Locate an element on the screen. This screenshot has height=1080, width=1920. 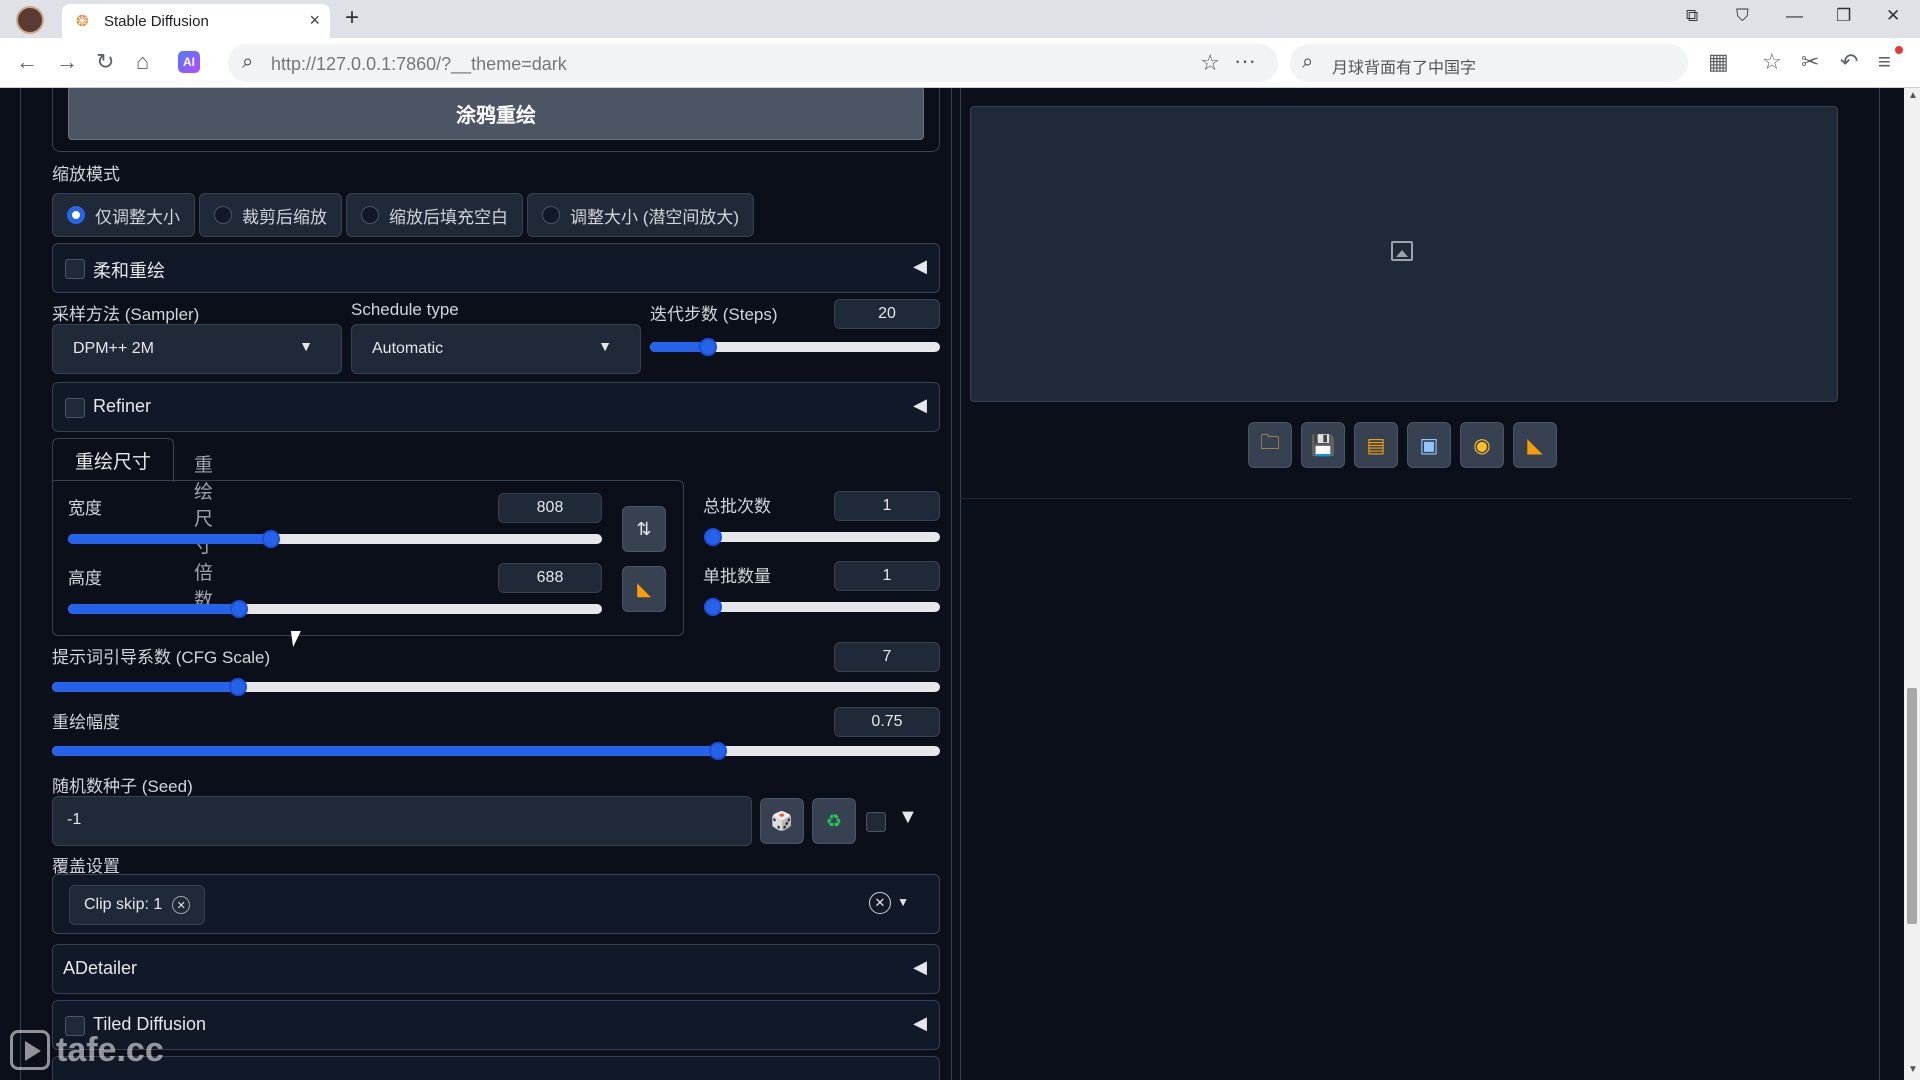
reuse-seed-button: ♻ is located at coordinates (834, 821).